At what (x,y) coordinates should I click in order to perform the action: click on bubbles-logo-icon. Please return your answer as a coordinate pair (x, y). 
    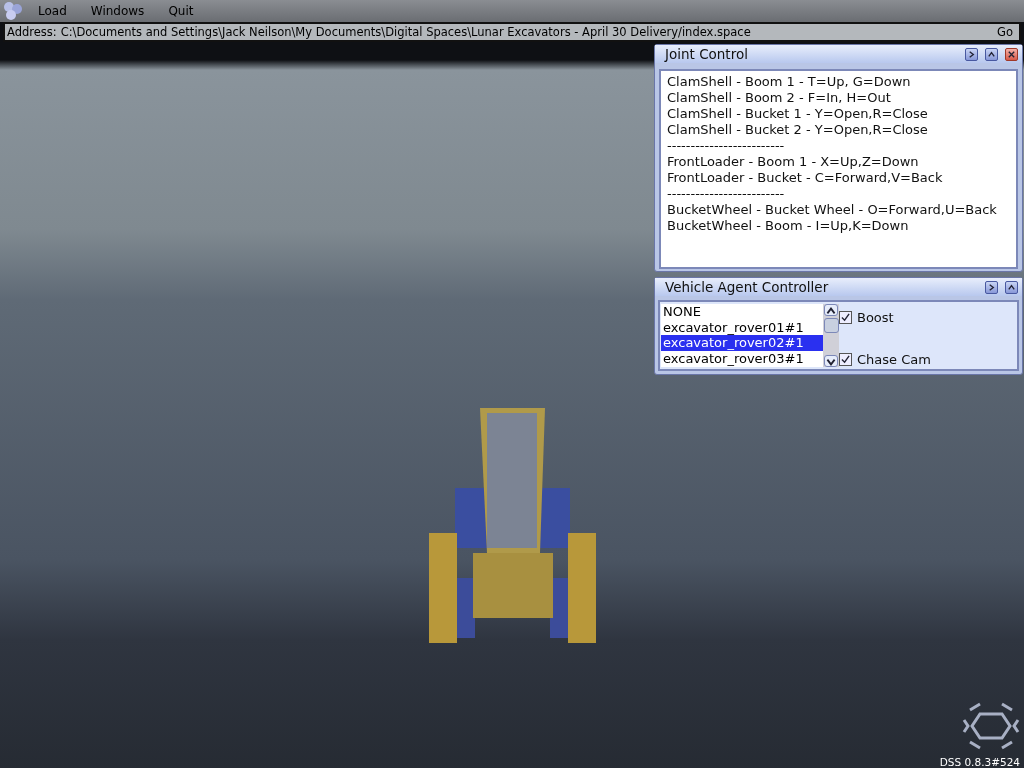
    Looking at the image, I should click on (13, 11).